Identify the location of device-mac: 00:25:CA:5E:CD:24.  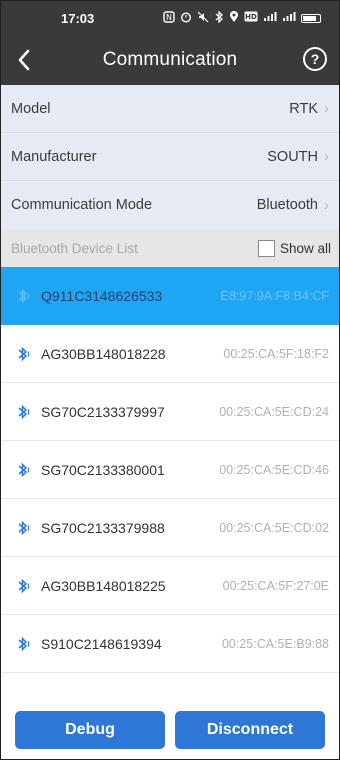
(274, 411).